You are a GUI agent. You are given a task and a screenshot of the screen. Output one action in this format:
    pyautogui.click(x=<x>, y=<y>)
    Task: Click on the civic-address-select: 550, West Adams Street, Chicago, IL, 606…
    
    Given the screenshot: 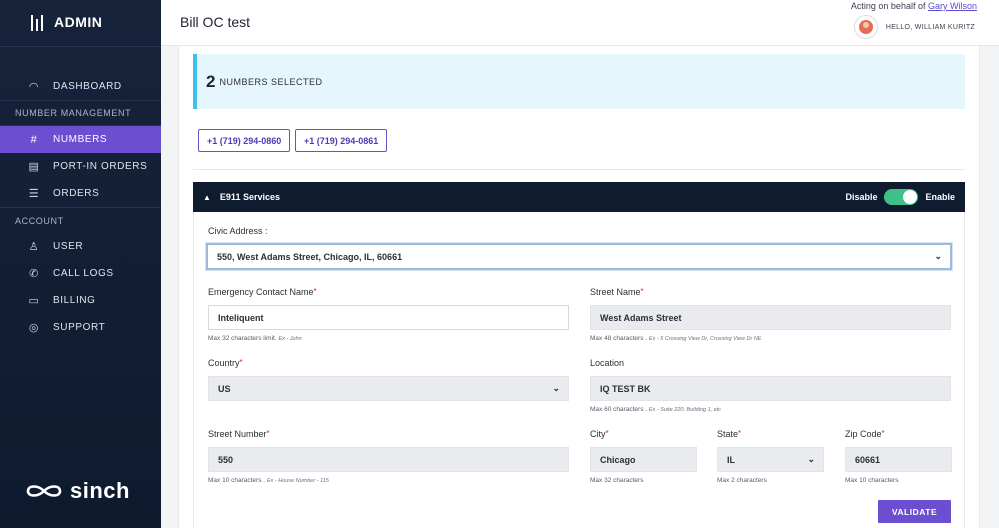 What is the action you would take?
    pyautogui.click(x=579, y=256)
    